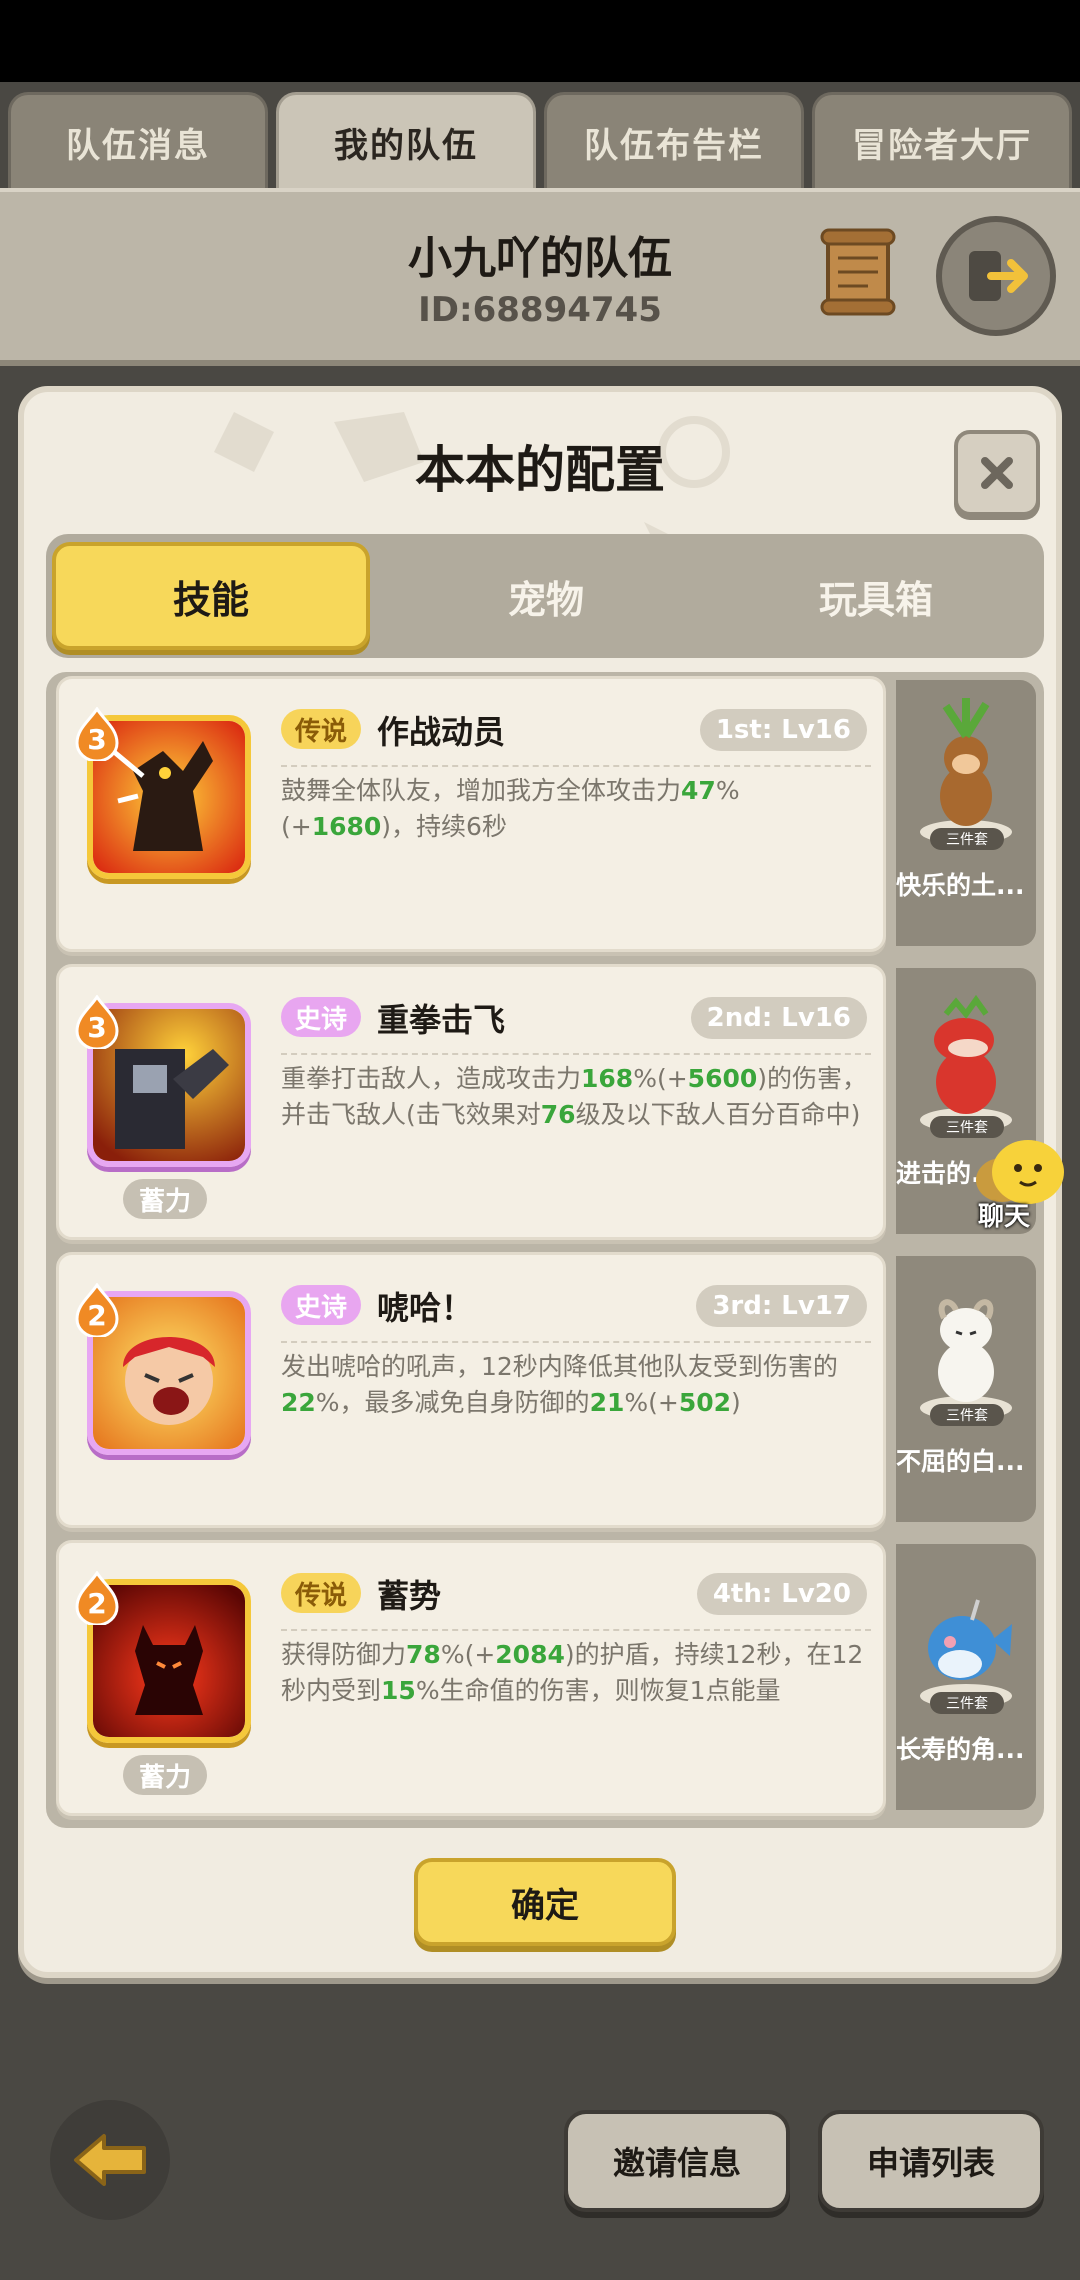  I want to click on close-icon, so click(997, 473).